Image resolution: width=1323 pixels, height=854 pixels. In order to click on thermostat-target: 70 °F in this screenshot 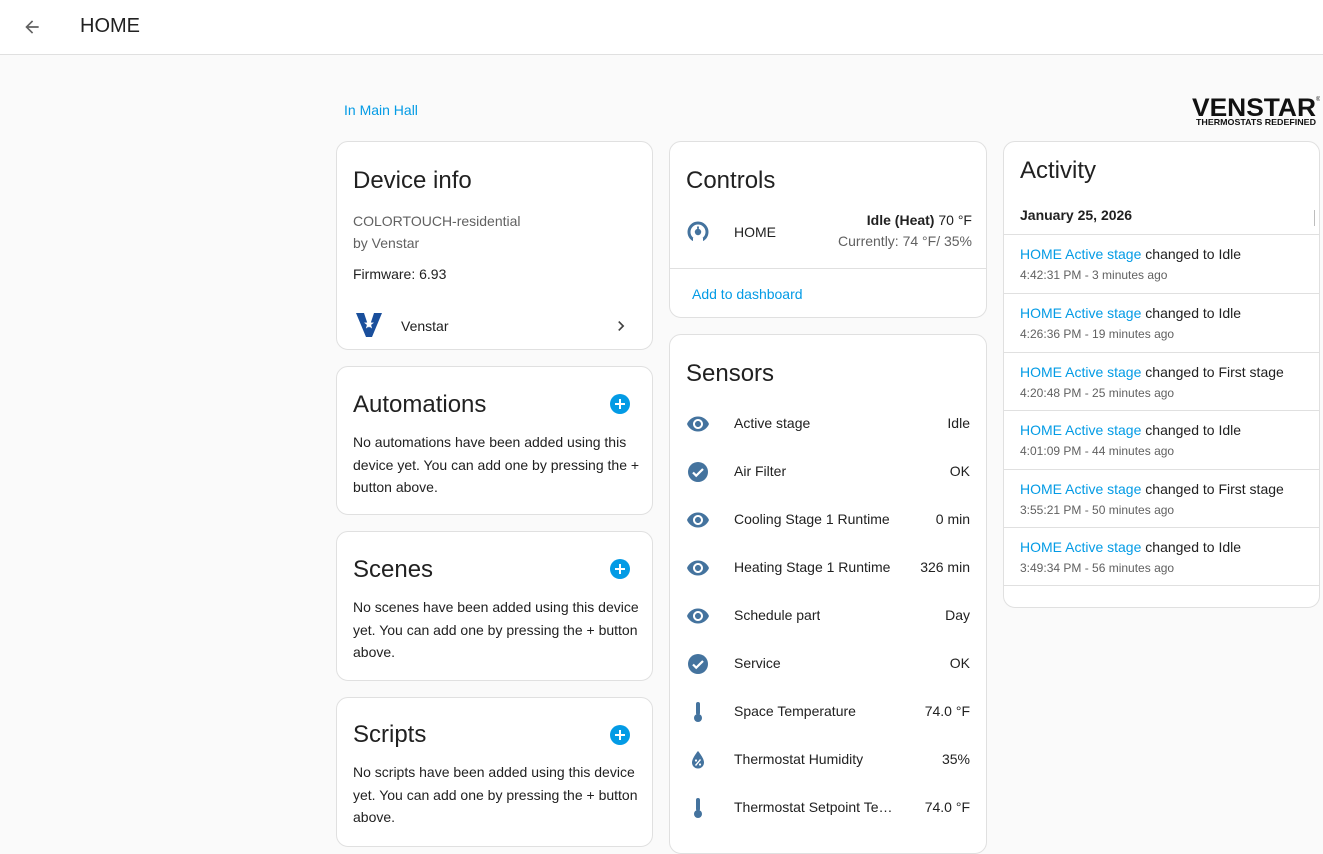, I will do `click(953, 220)`.